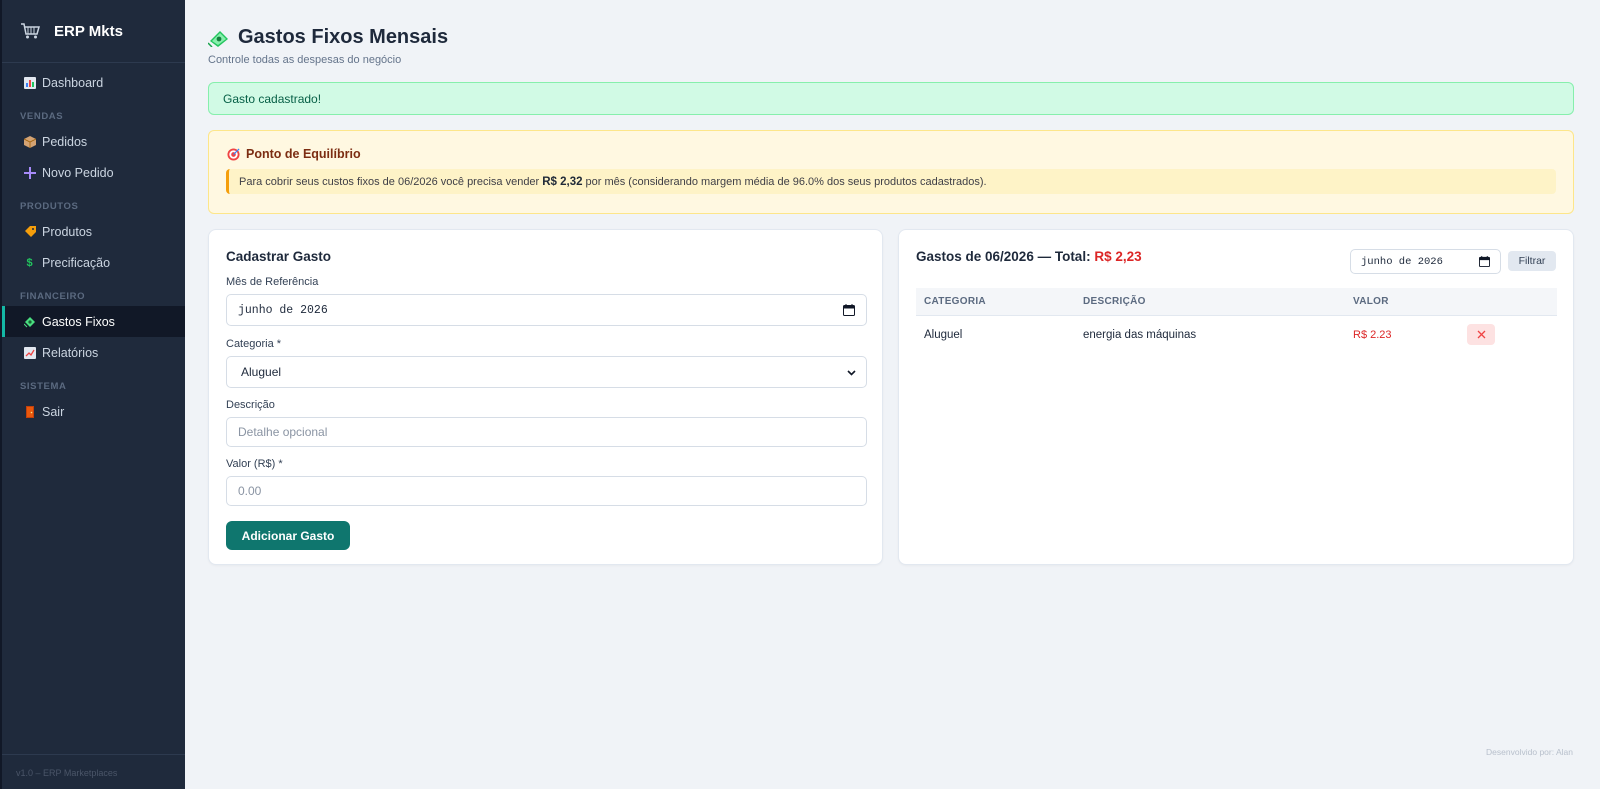 This screenshot has width=1600, height=789. I want to click on value-input: 0.00, so click(546, 491).